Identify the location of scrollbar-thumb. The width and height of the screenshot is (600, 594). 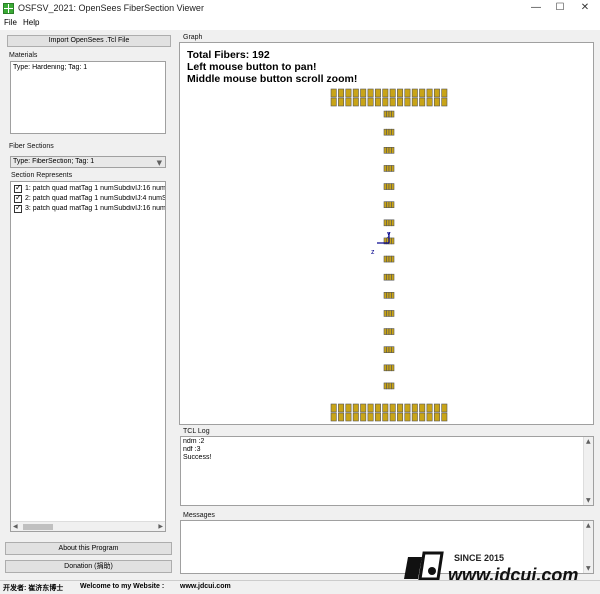
(38, 527).